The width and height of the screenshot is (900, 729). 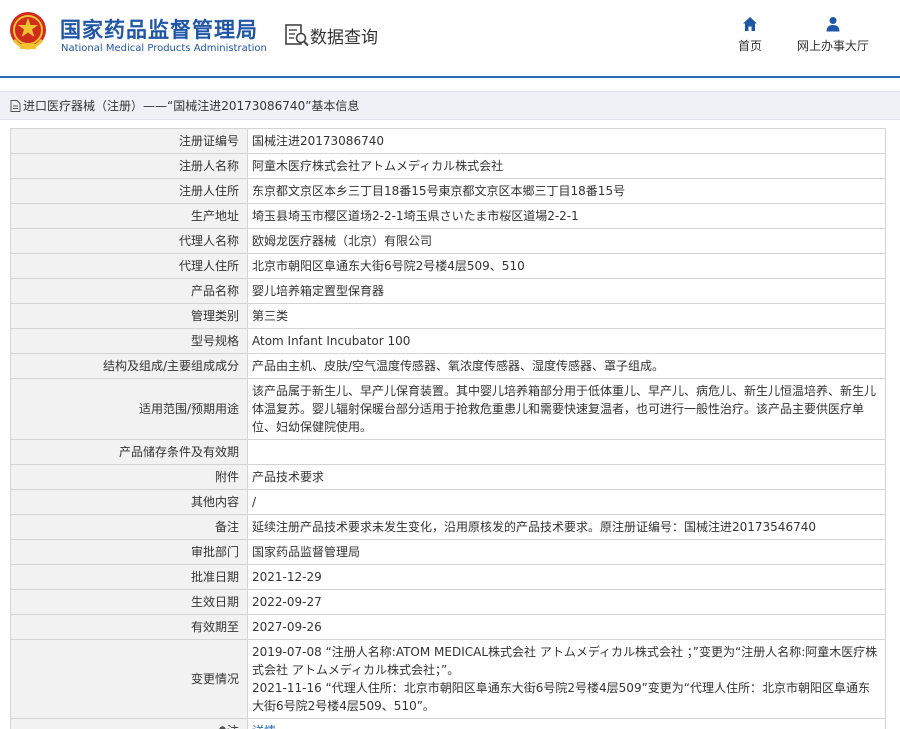 I want to click on field-value, so click(x=566, y=452).